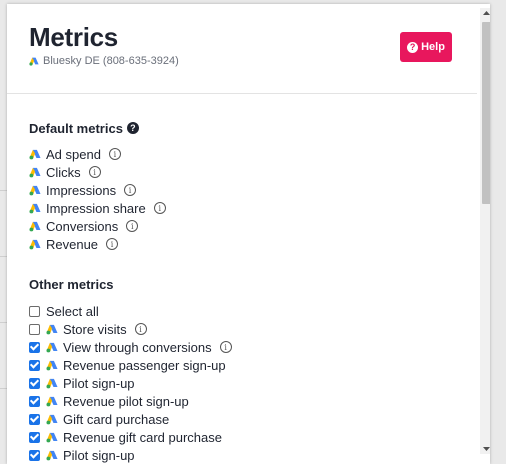 Image resolution: width=506 pixels, height=464 pixels. Describe the element at coordinates (71, 284) in the screenshot. I see `other-metrics-title: Other metrics` at that location.